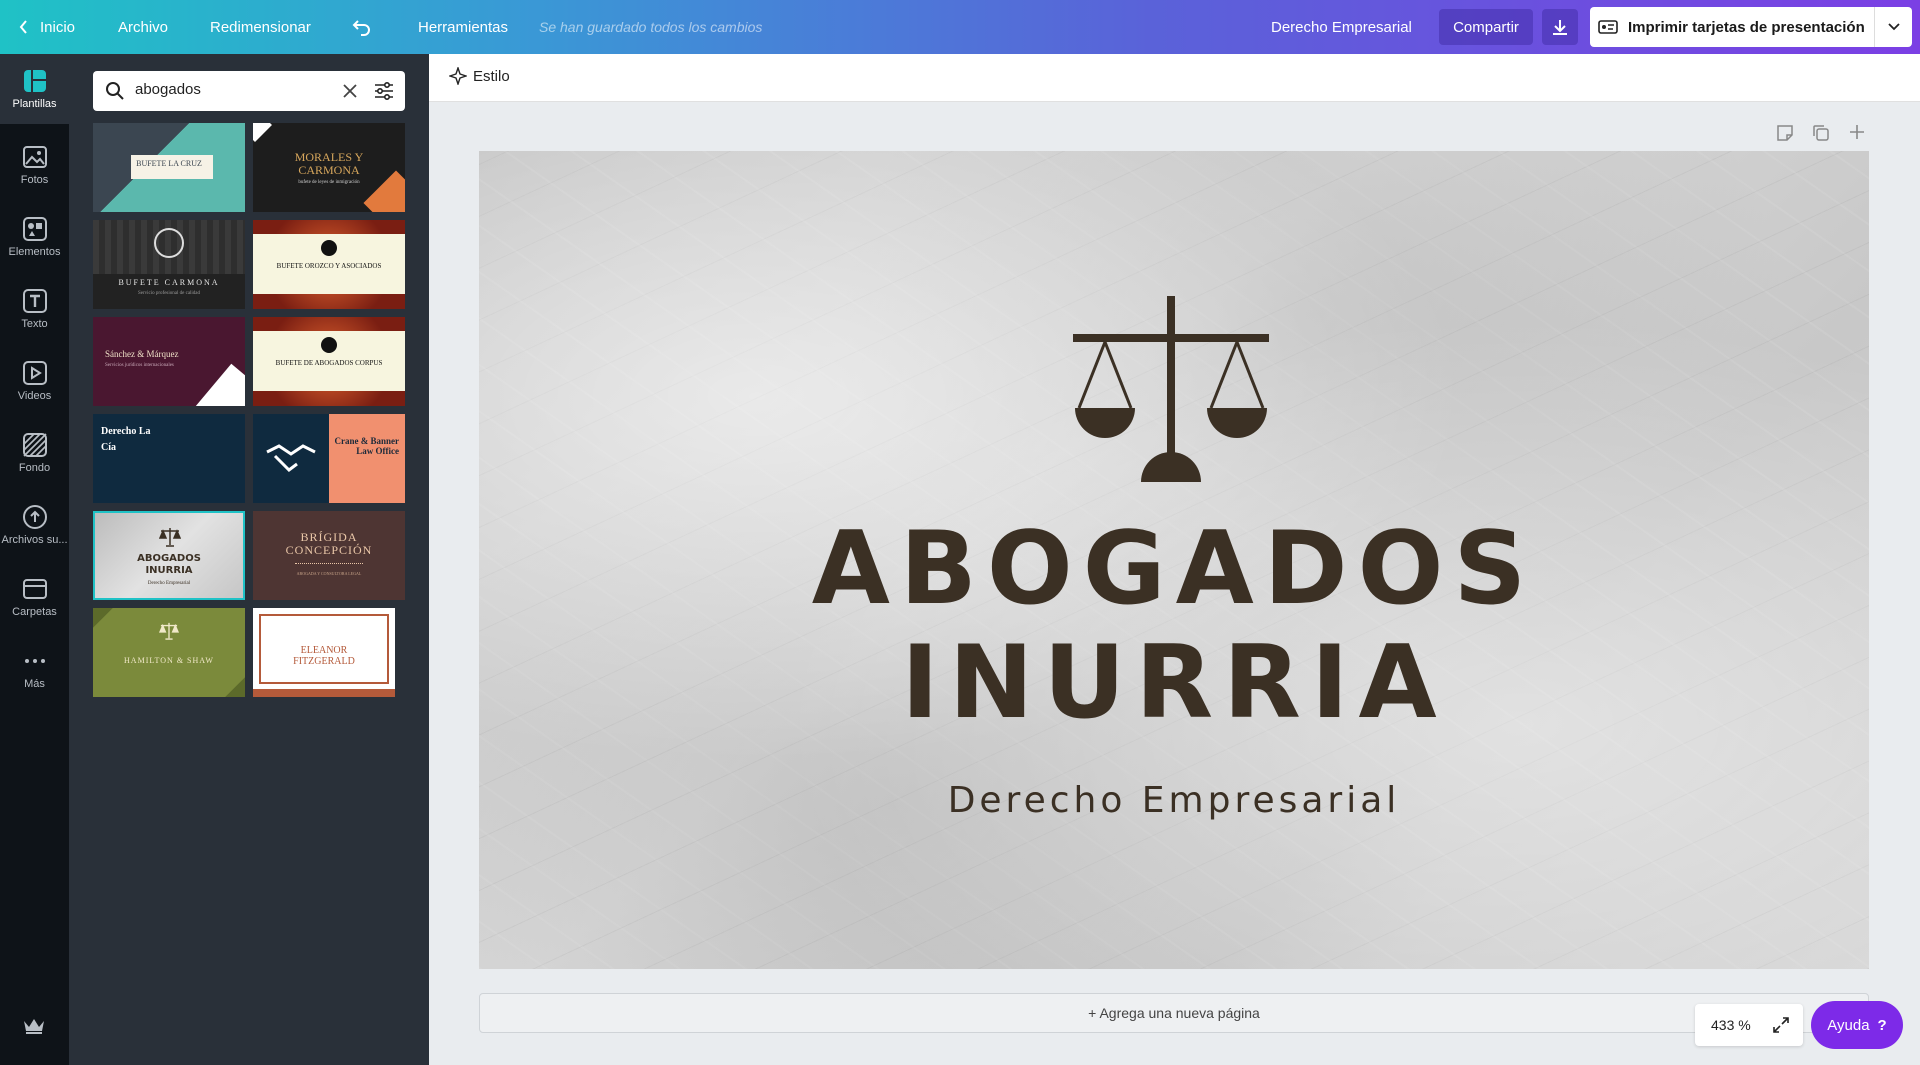  What do you see at coordinates (142, 354) in the screenshot?
I see `template-title: Sánchez & Márquez` at bounding box center [142, 354].